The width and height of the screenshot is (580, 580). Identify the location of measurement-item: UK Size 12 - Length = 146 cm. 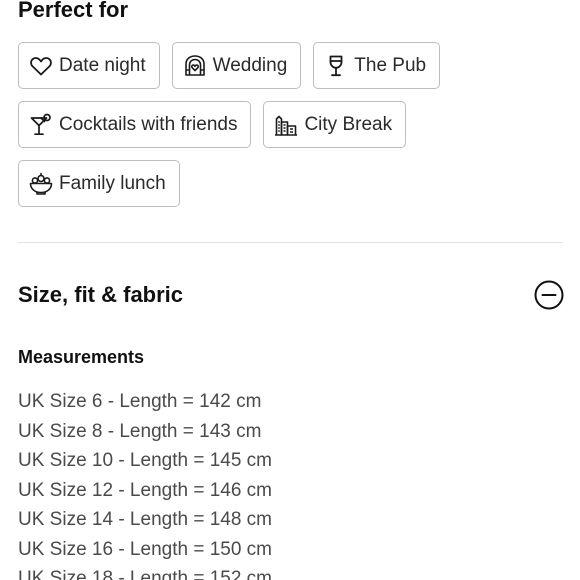
(145, 490).